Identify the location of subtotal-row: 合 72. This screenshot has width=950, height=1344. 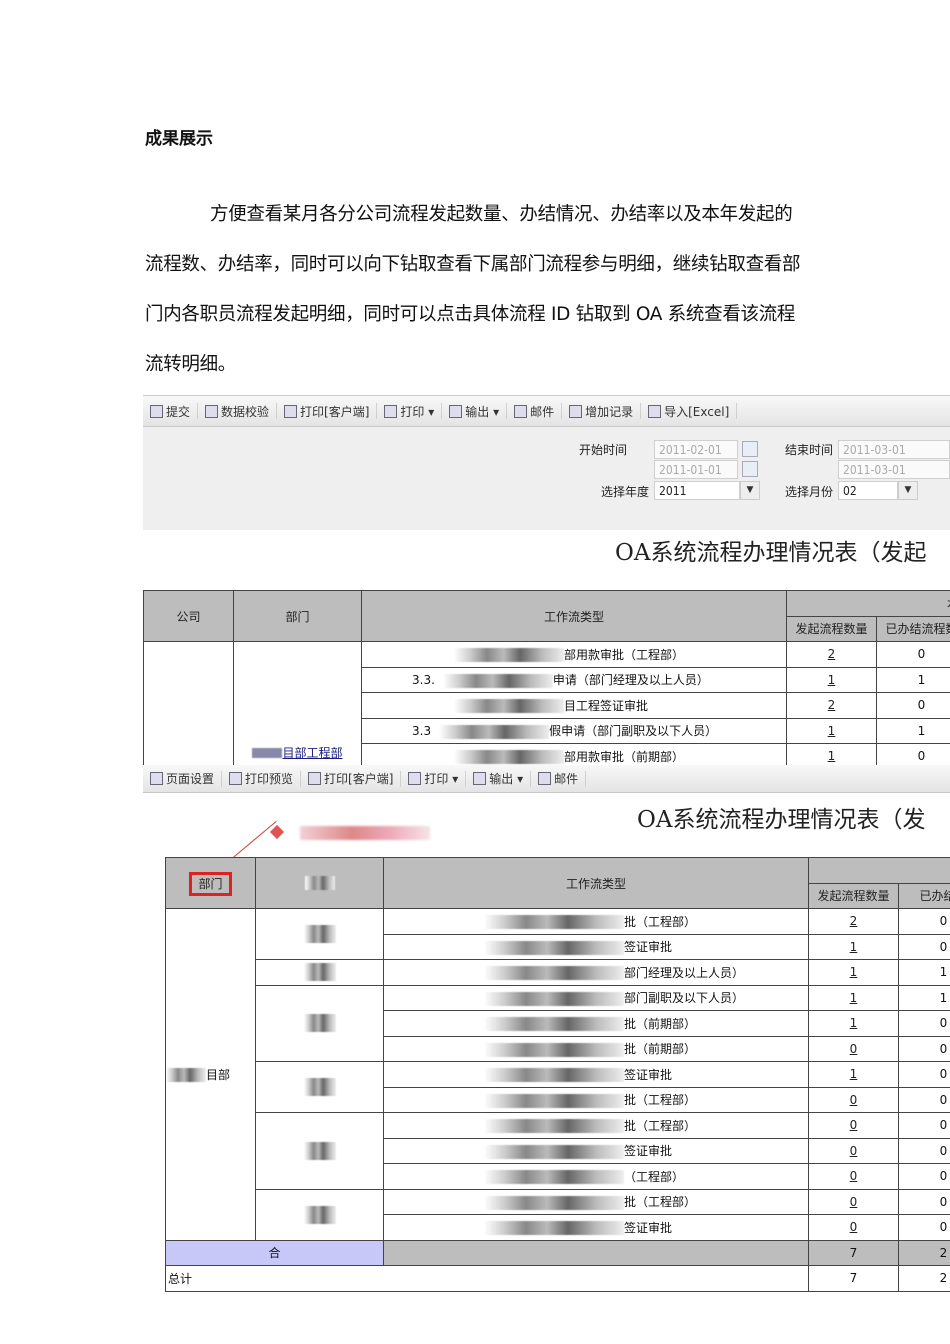
(557, 1252).